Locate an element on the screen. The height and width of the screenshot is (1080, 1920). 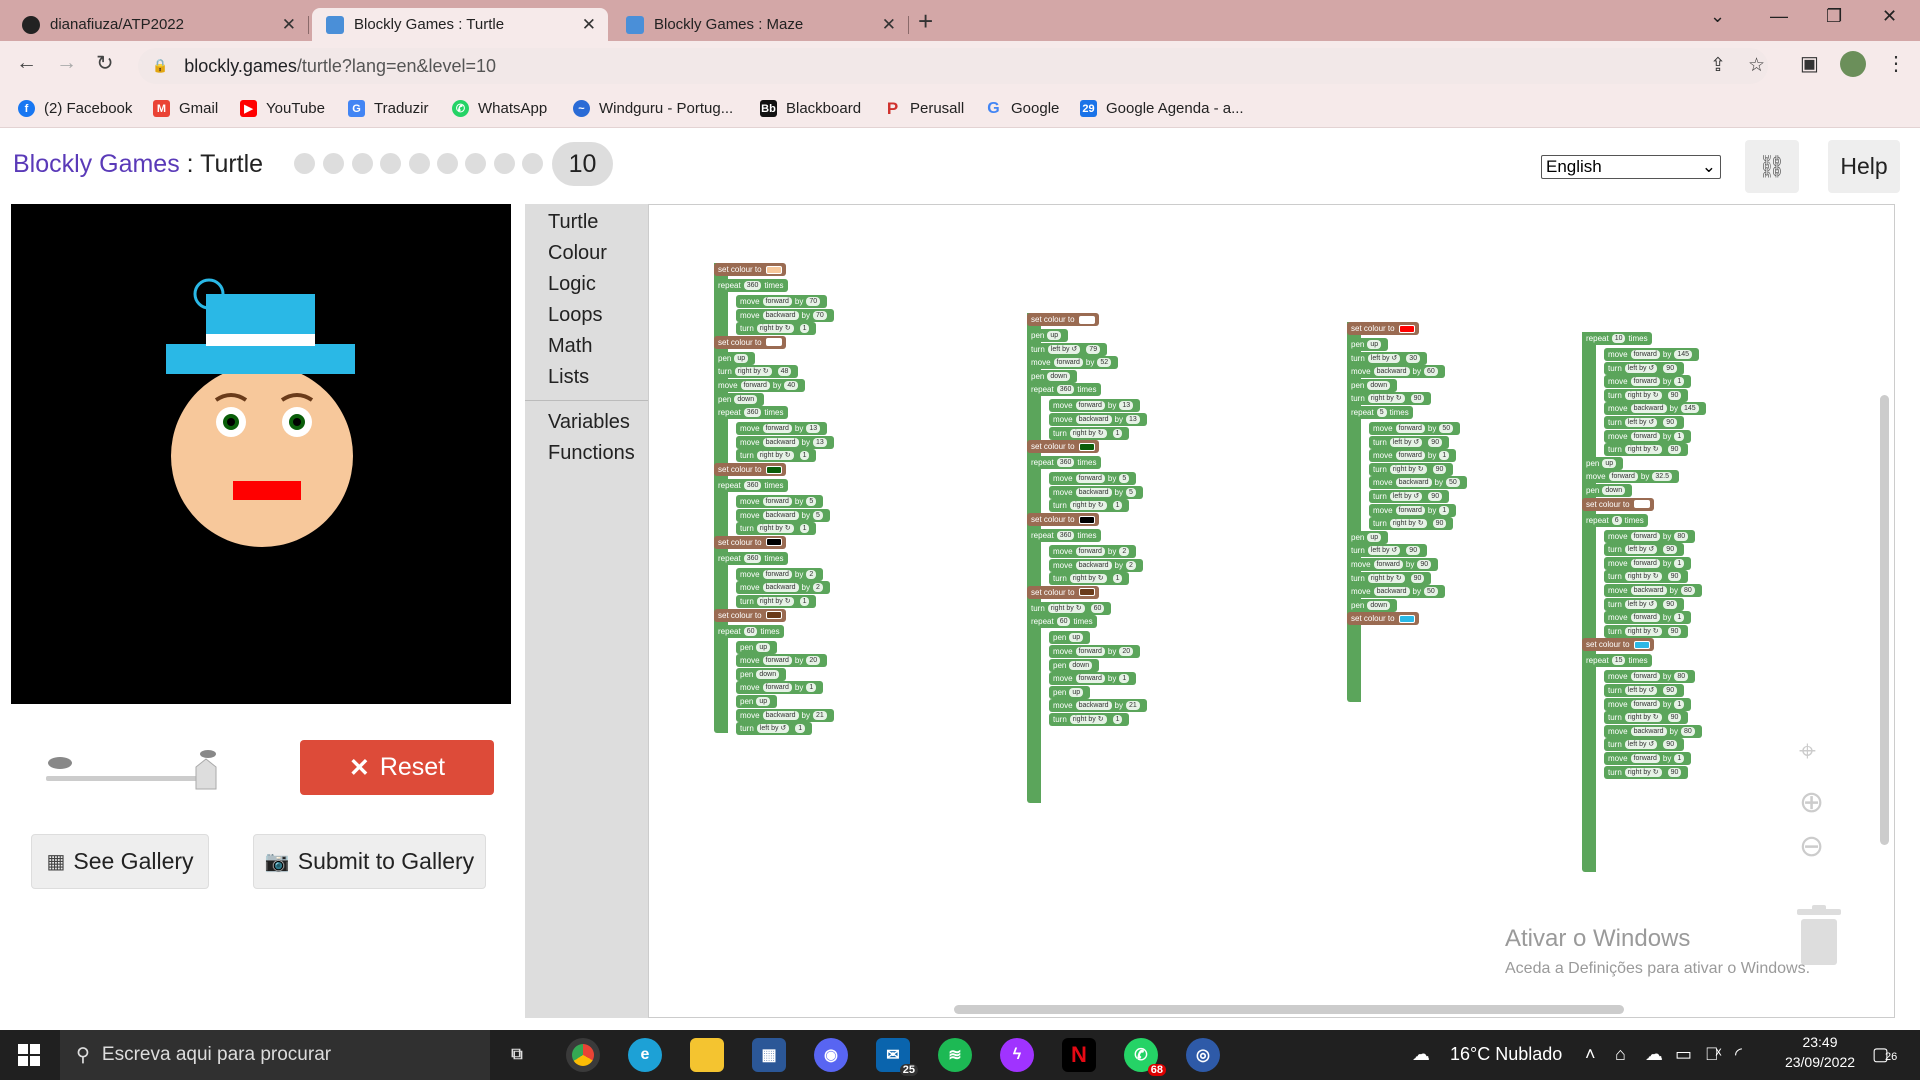
back-button: ← is located at coordinates (26, 63).